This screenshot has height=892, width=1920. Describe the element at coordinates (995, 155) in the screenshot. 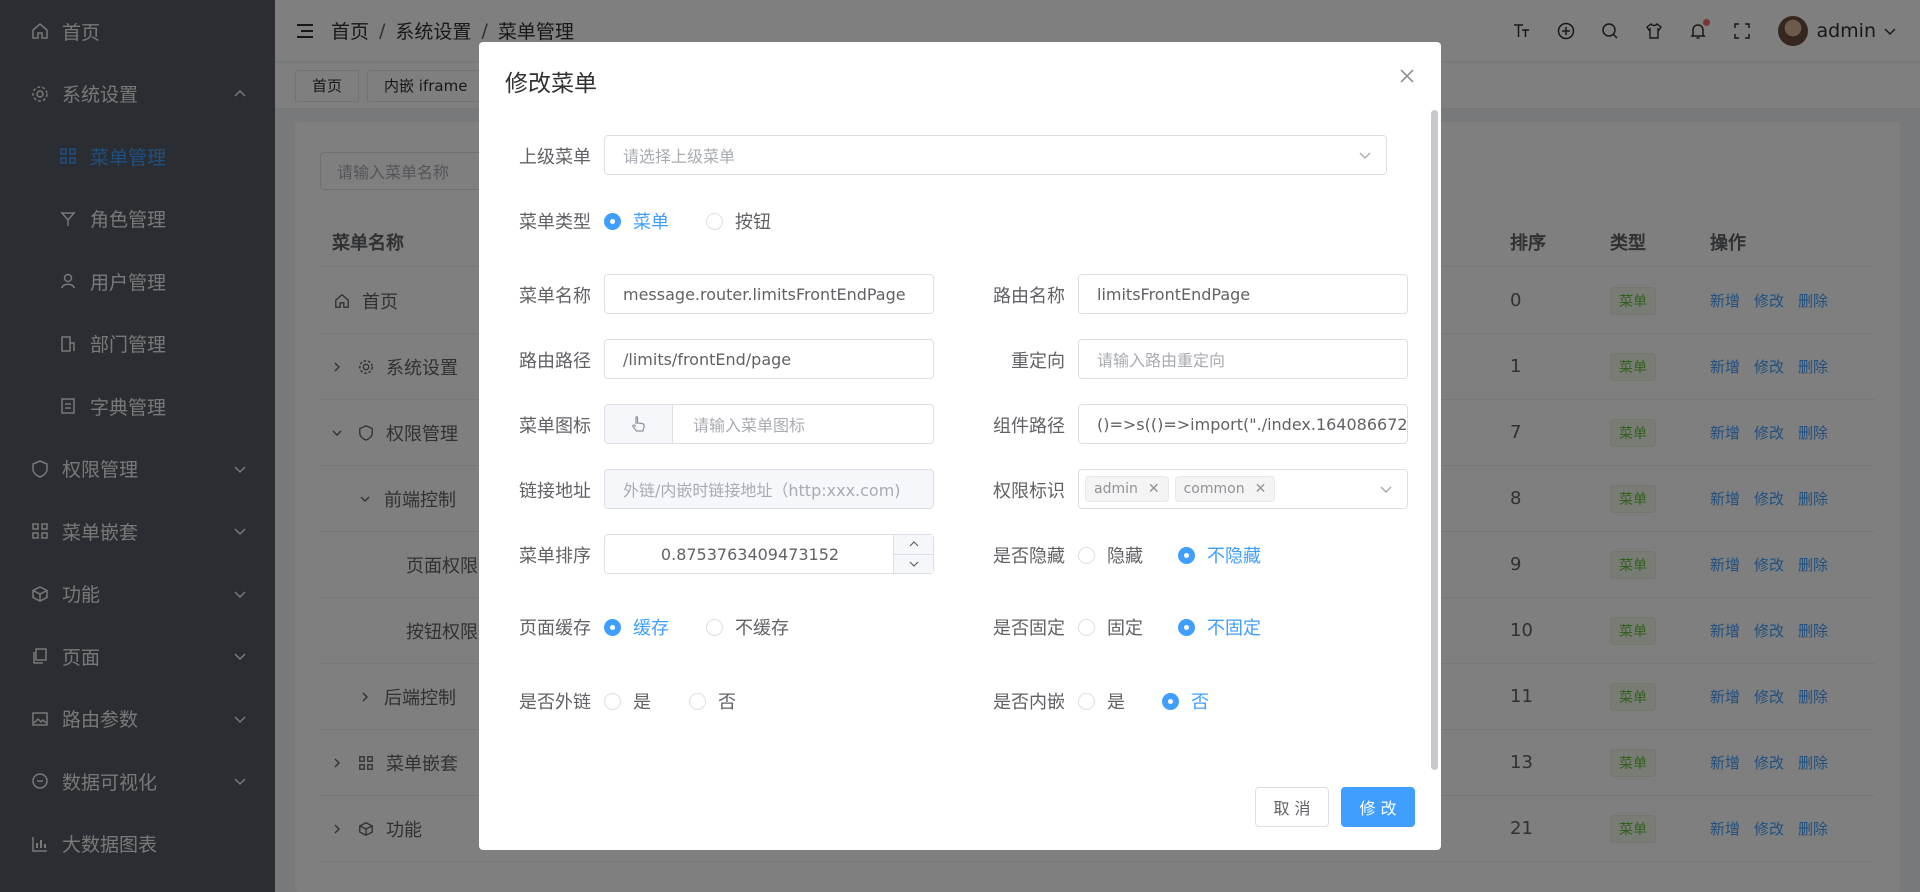

I see `parent-menu-select: 请选择上级菜单` at that location.